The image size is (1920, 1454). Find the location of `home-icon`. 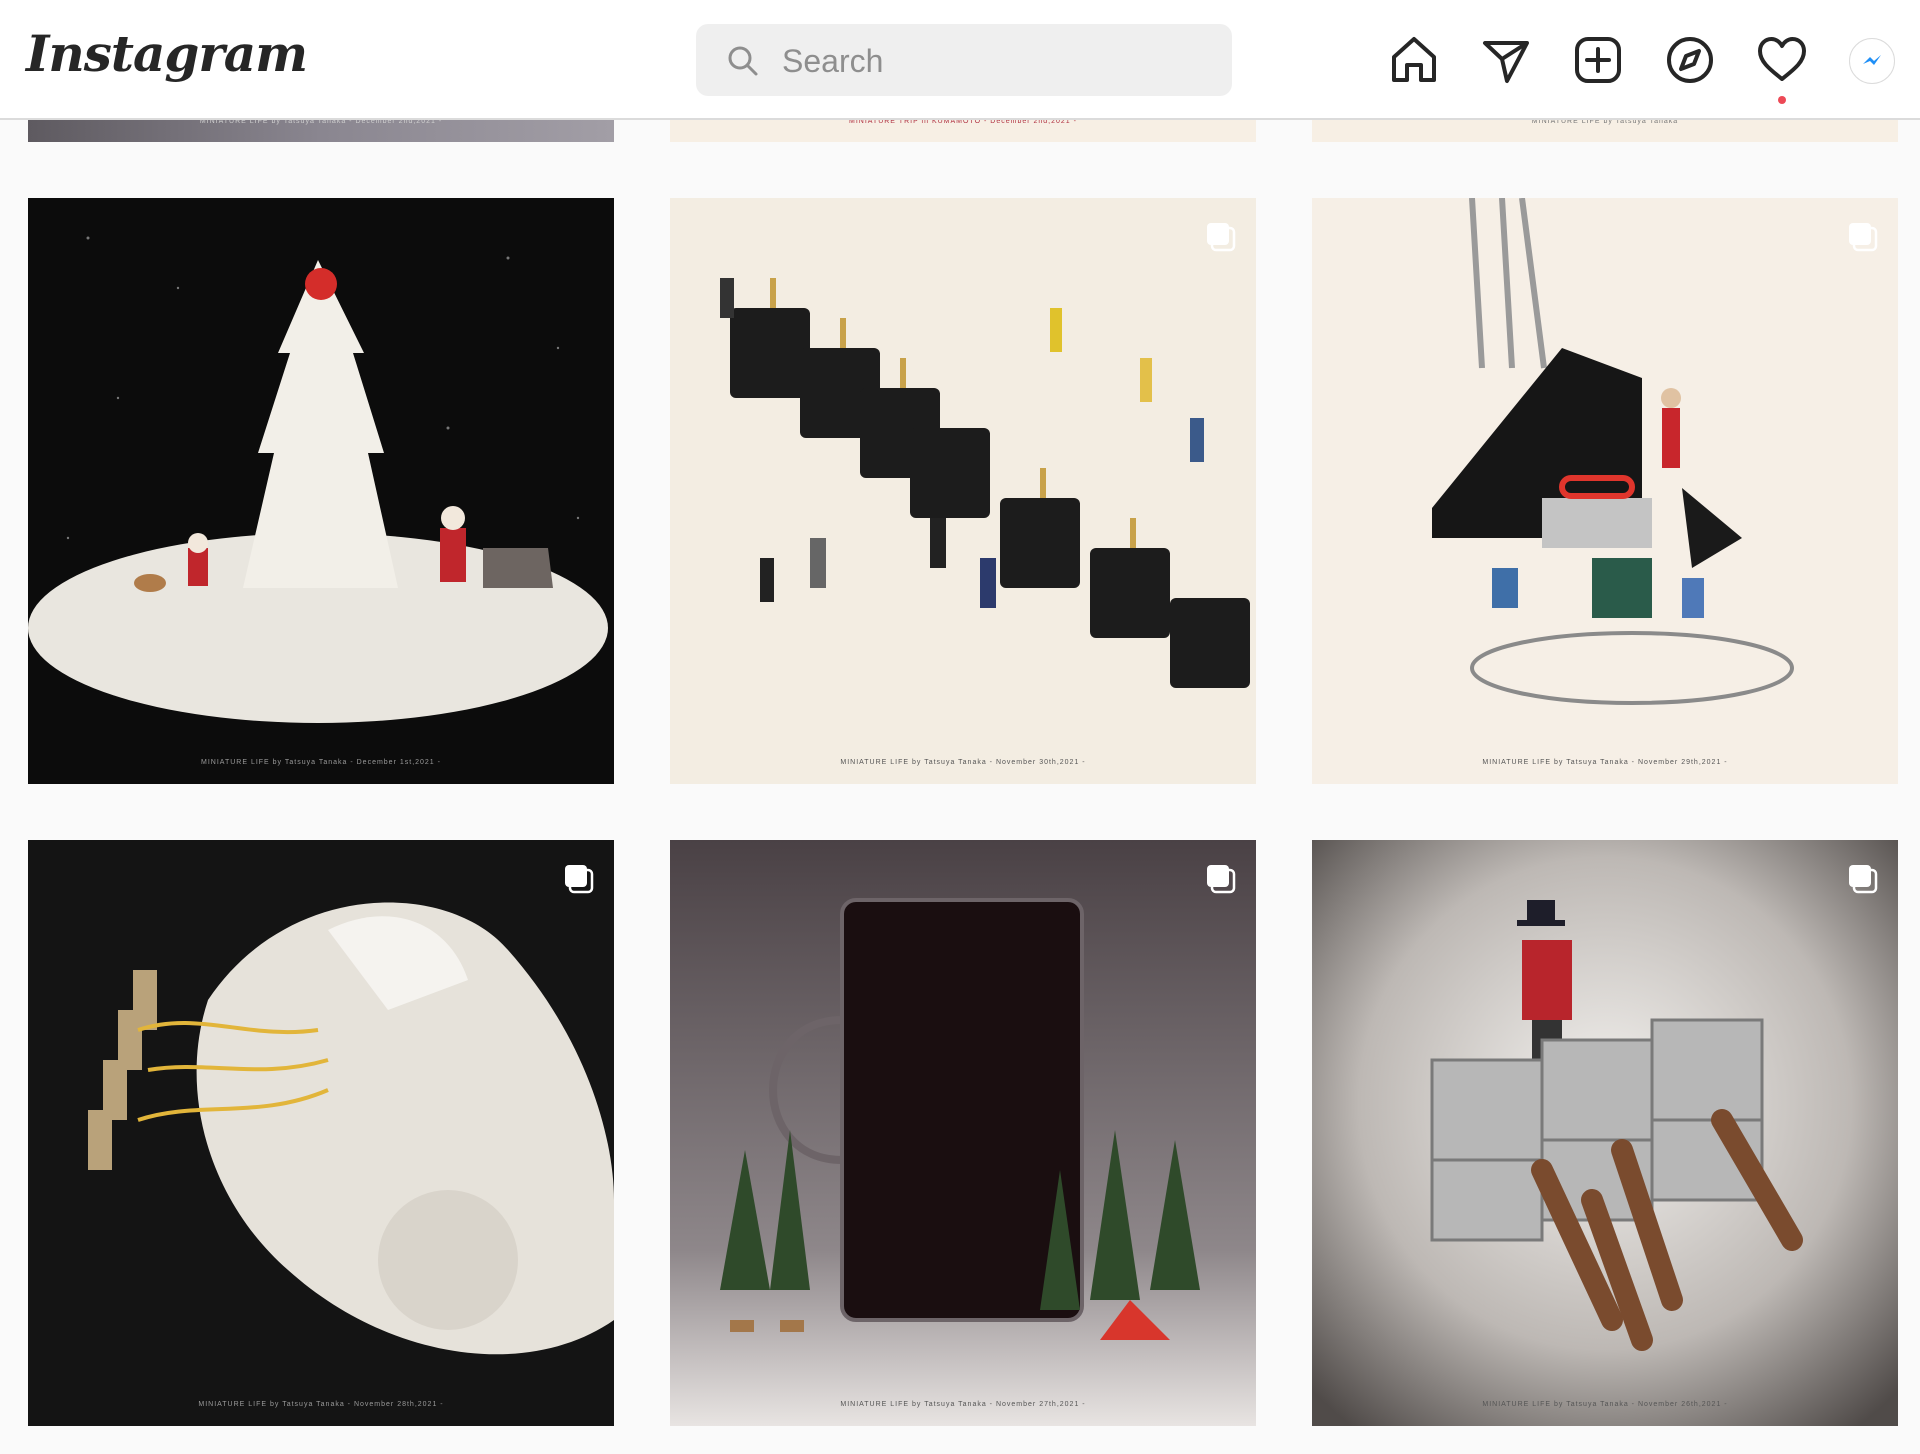

home-icon is located at coordinates (1414, 60).